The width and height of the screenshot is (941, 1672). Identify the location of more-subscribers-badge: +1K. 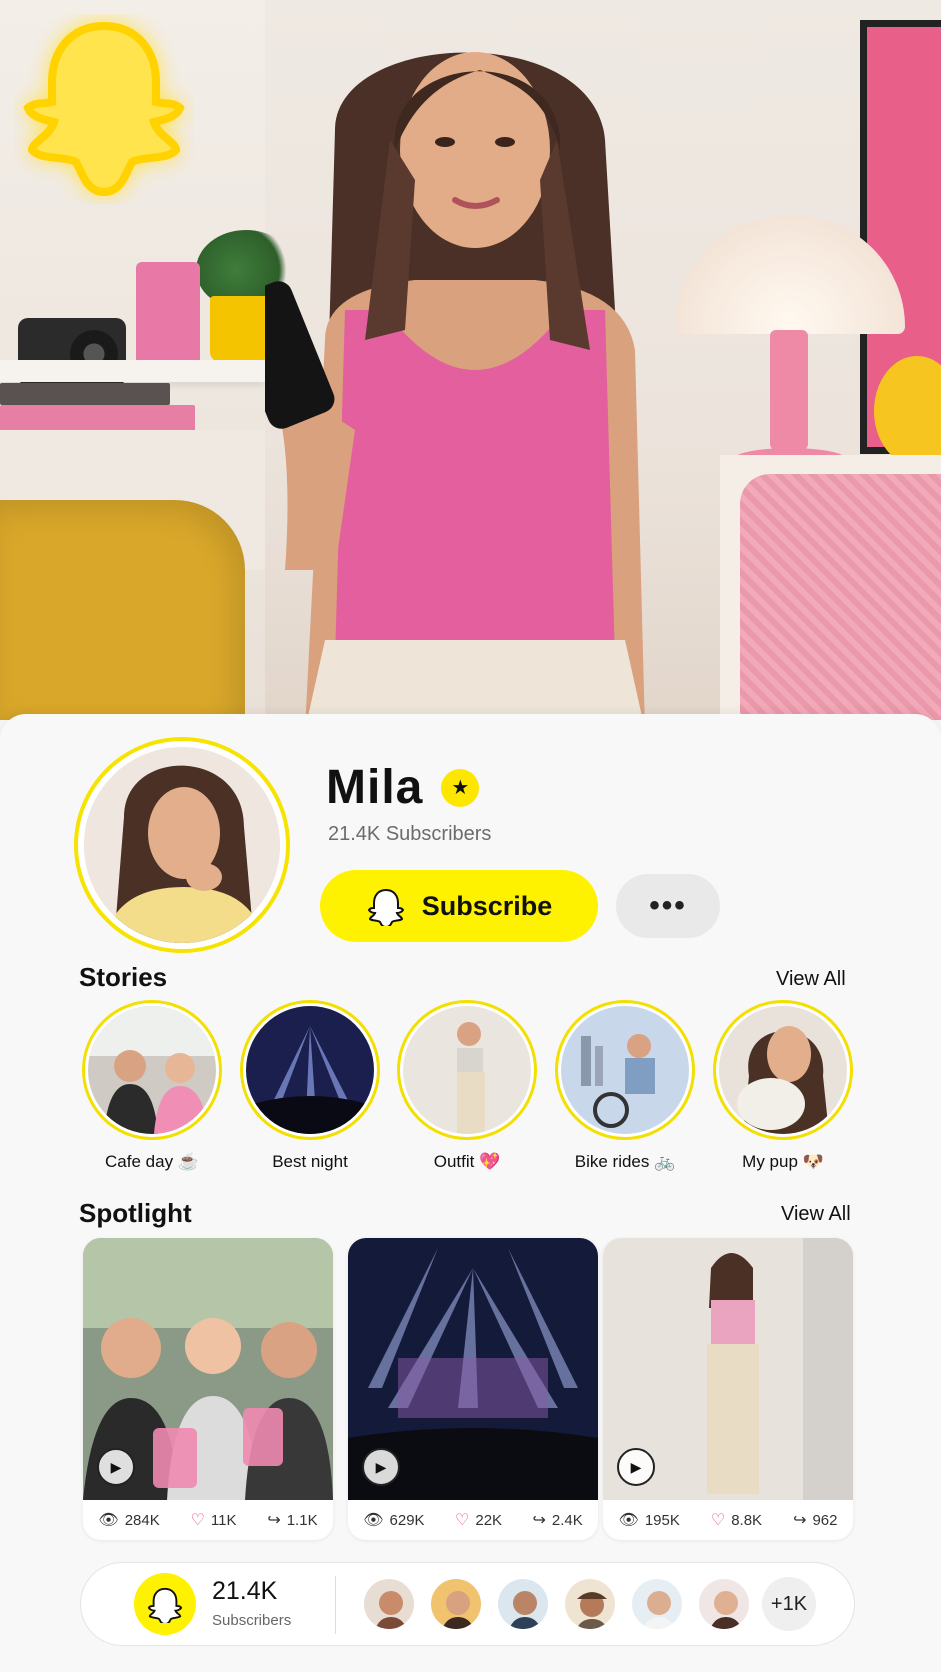
(789, 1604).